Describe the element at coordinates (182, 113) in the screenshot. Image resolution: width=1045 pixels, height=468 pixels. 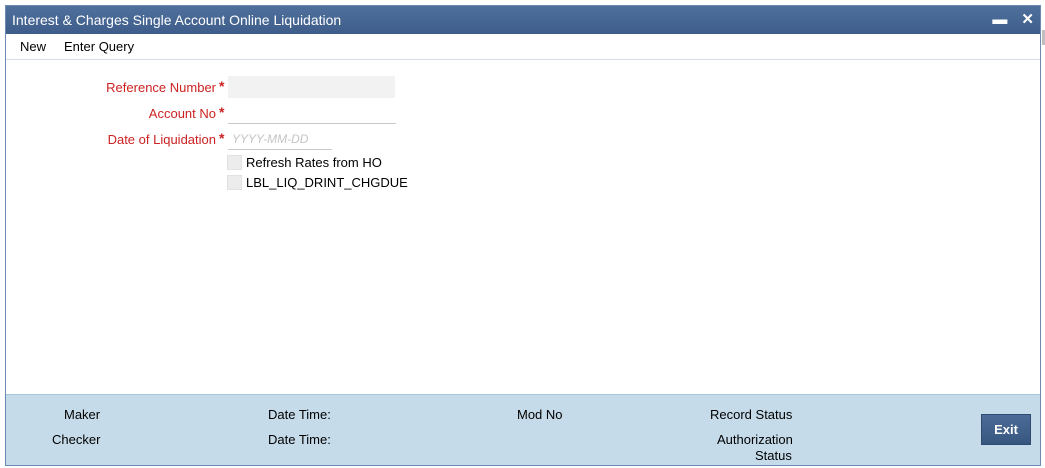
I see `account-no-label: Account No` at that location.